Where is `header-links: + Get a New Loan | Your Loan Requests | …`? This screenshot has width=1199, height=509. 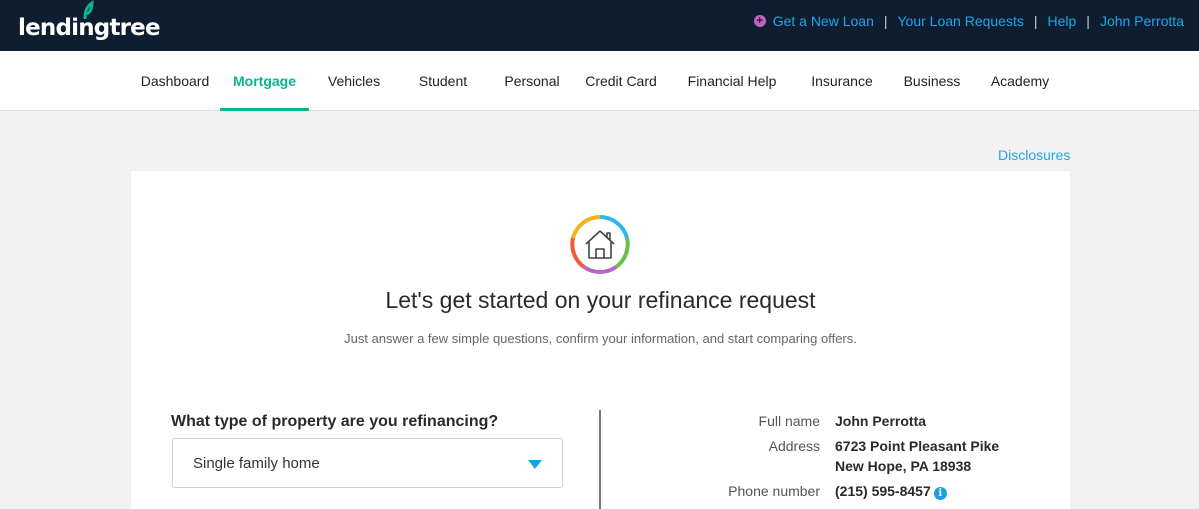
header-links: + Get a New Loan | Your Loan Requests | … is located at coordinates (968, 21).